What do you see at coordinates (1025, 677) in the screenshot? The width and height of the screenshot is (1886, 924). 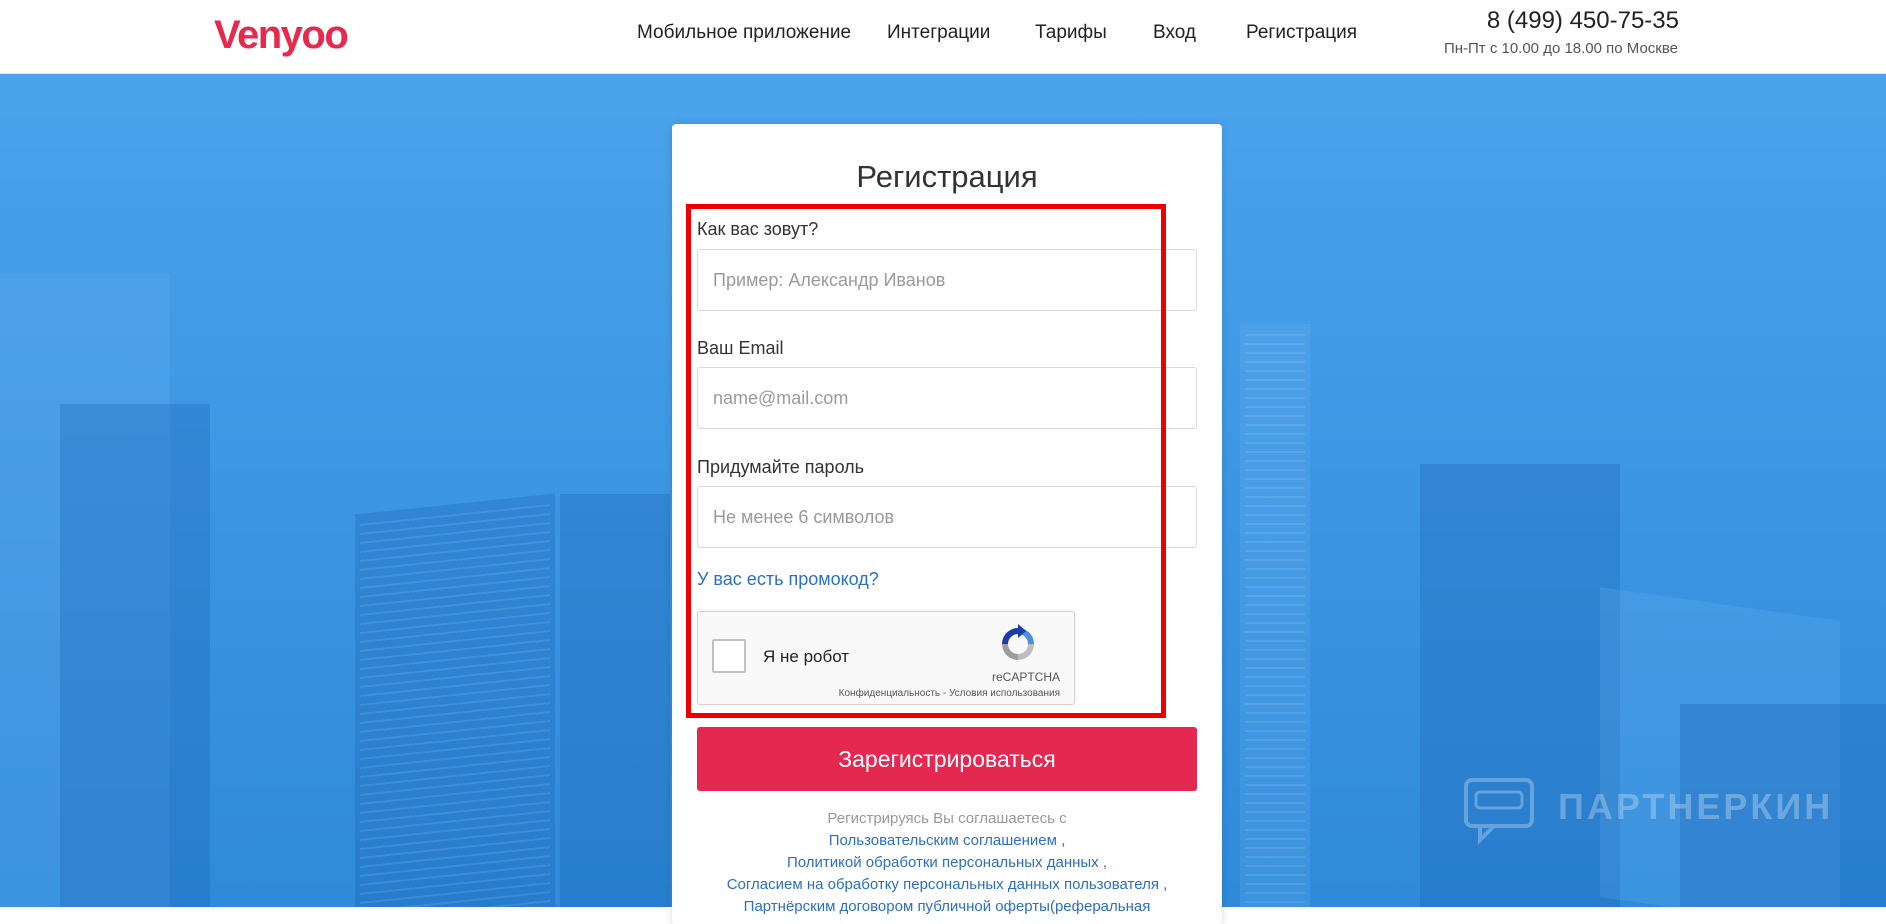 I see `recaptcha-brand: reCAPTCHA` at bounding box center [1025, 677].